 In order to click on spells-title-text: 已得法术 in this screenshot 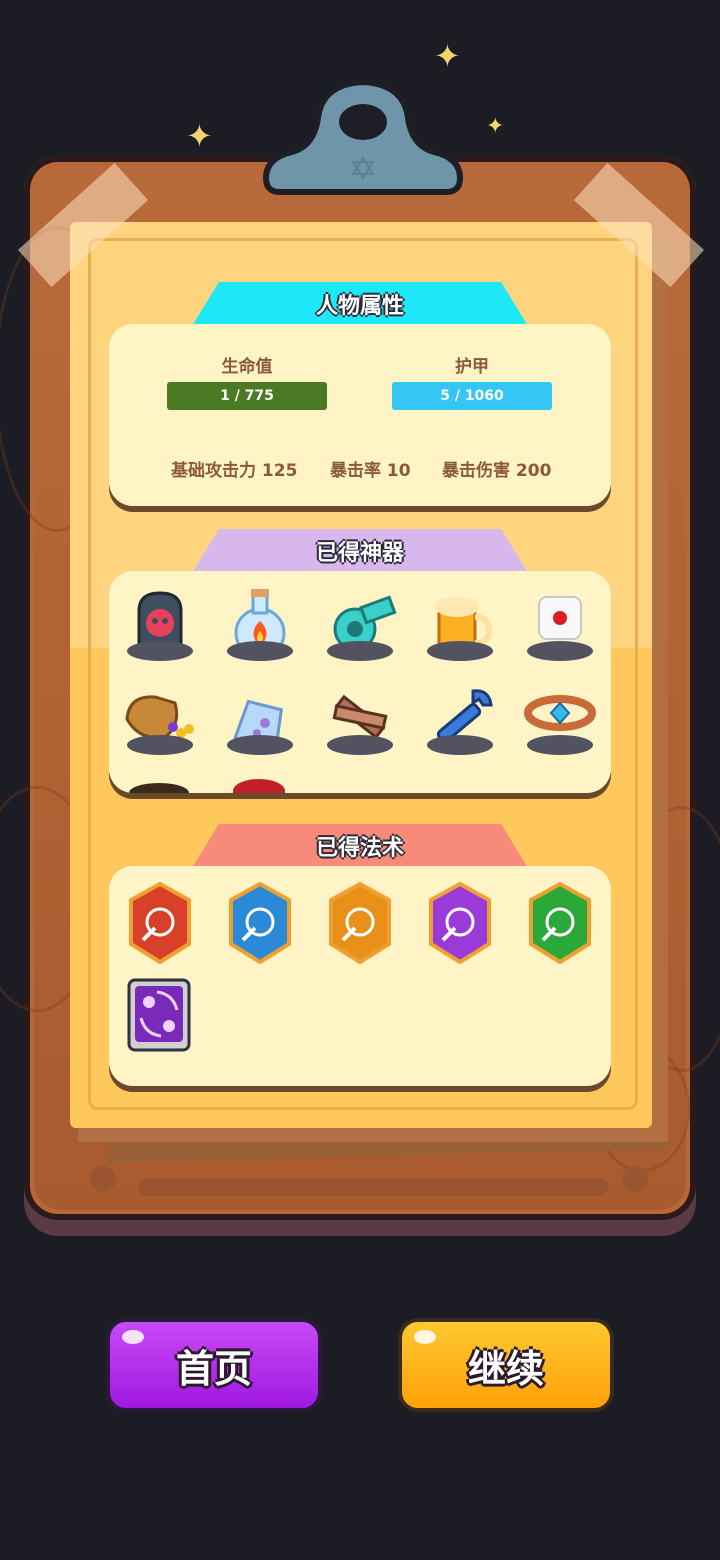, I will do `click(359, 848)`.